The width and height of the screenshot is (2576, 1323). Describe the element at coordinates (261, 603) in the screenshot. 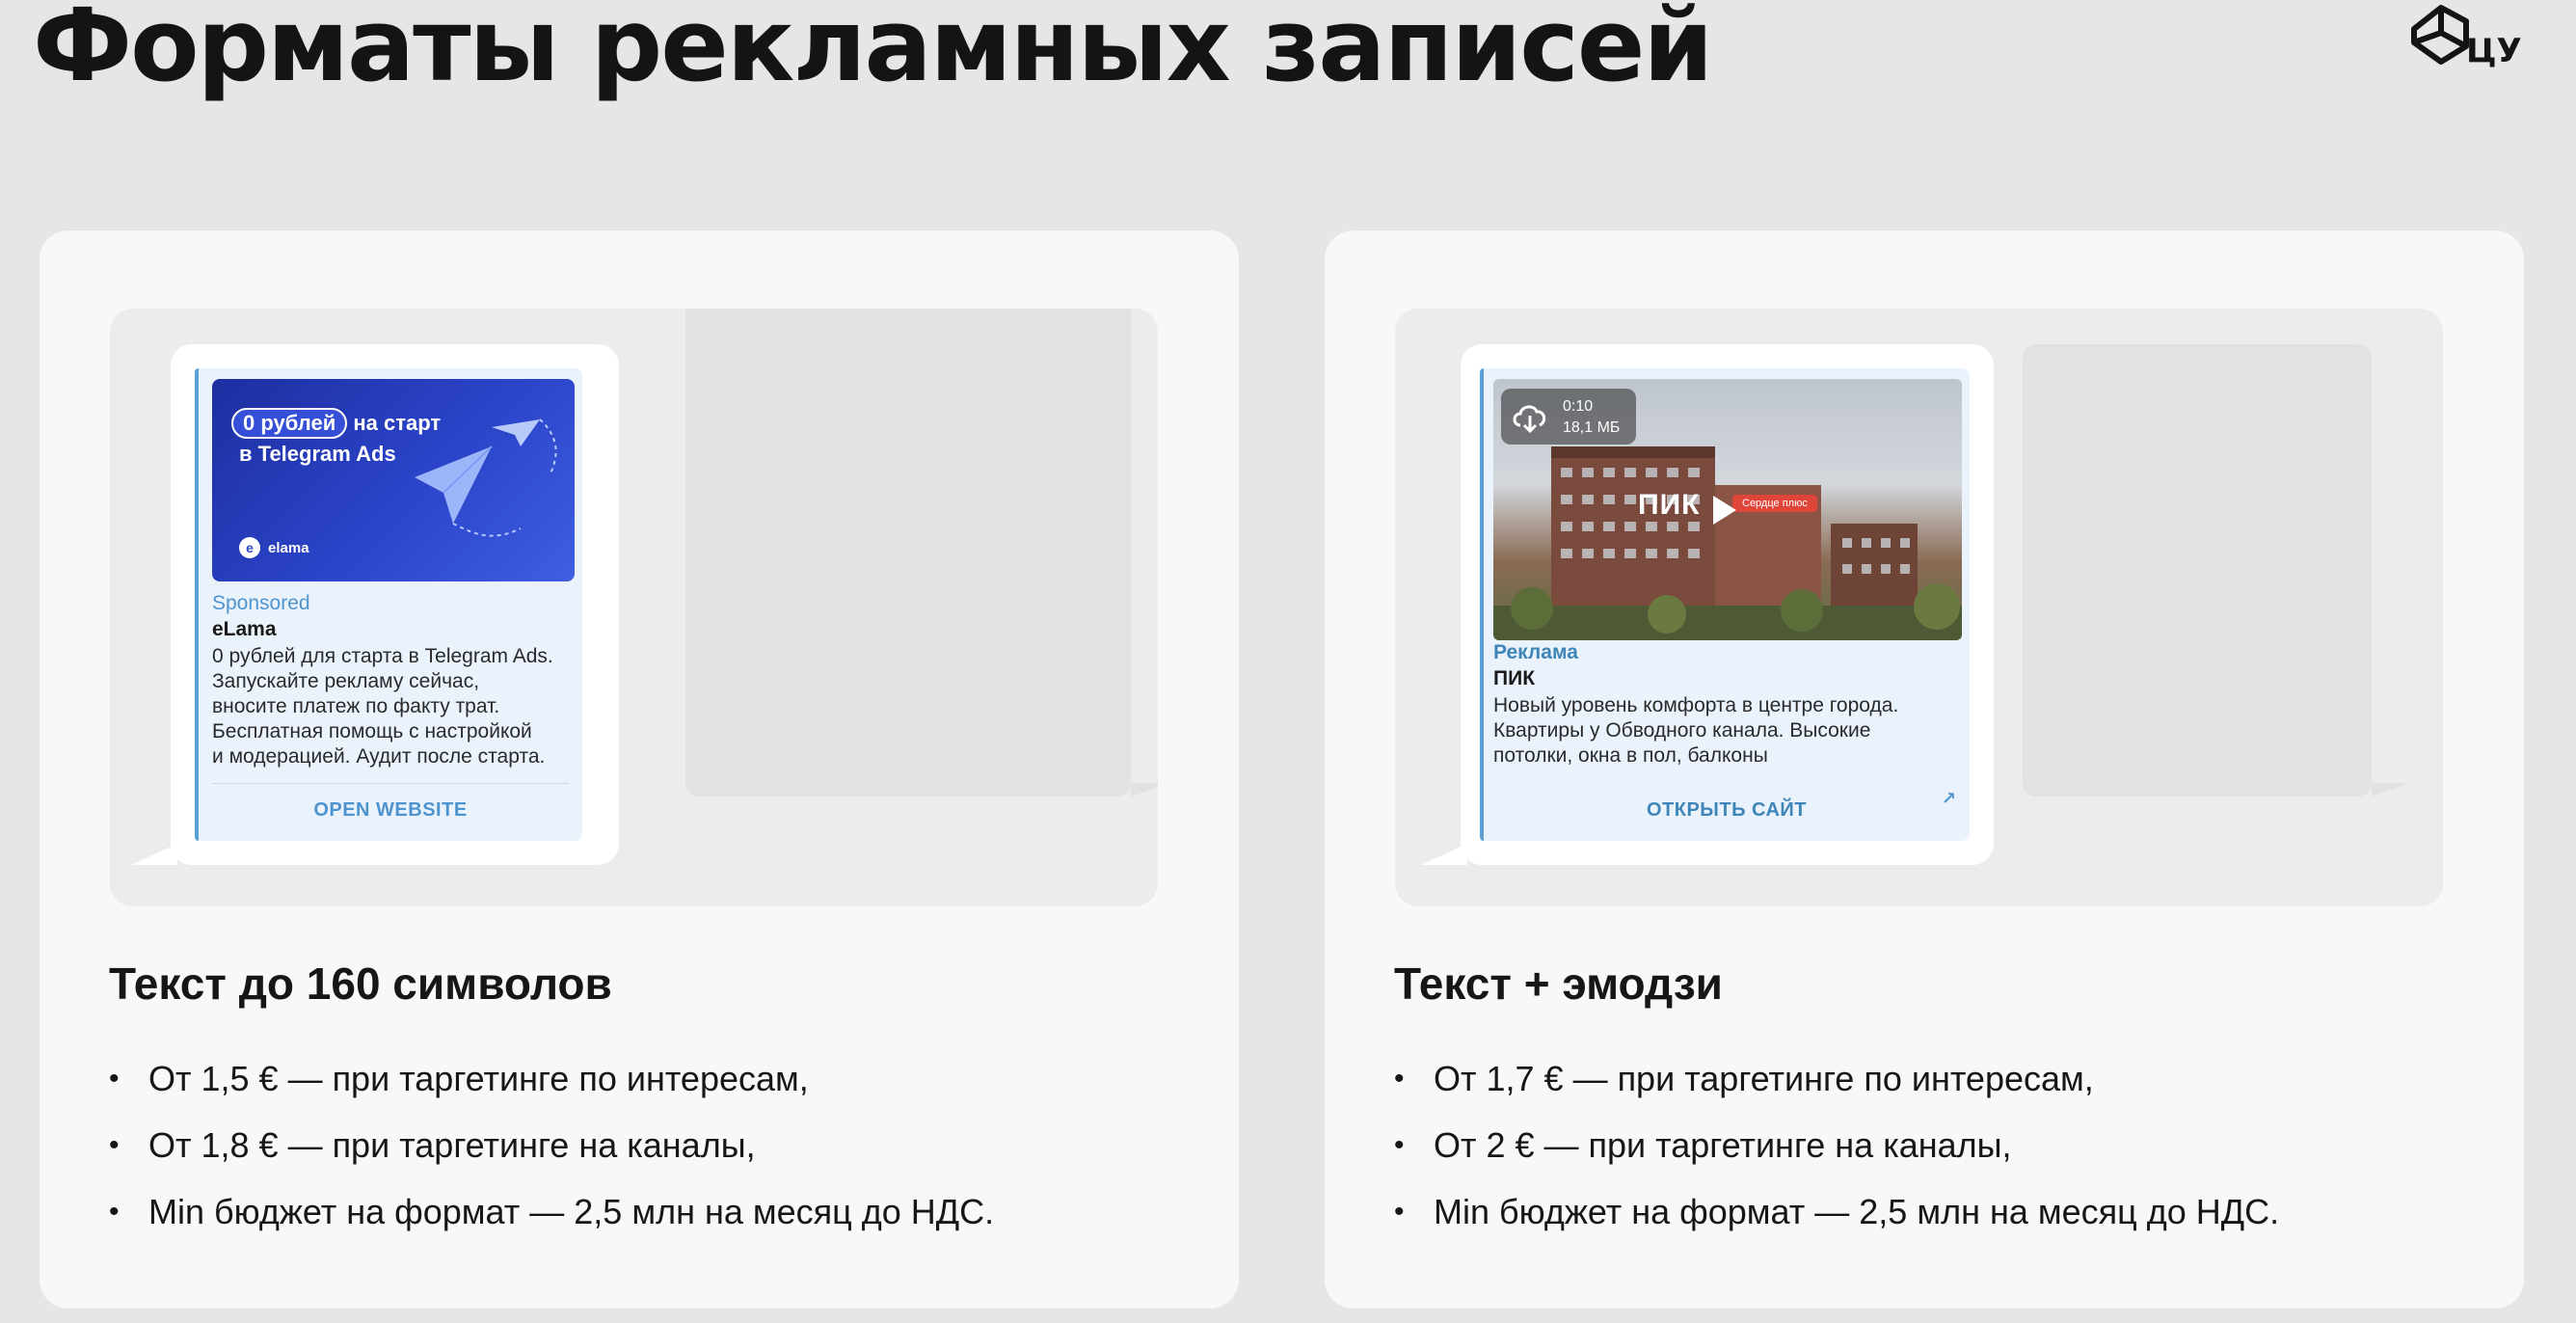

I see `ad-label: Sponsored` at that location.